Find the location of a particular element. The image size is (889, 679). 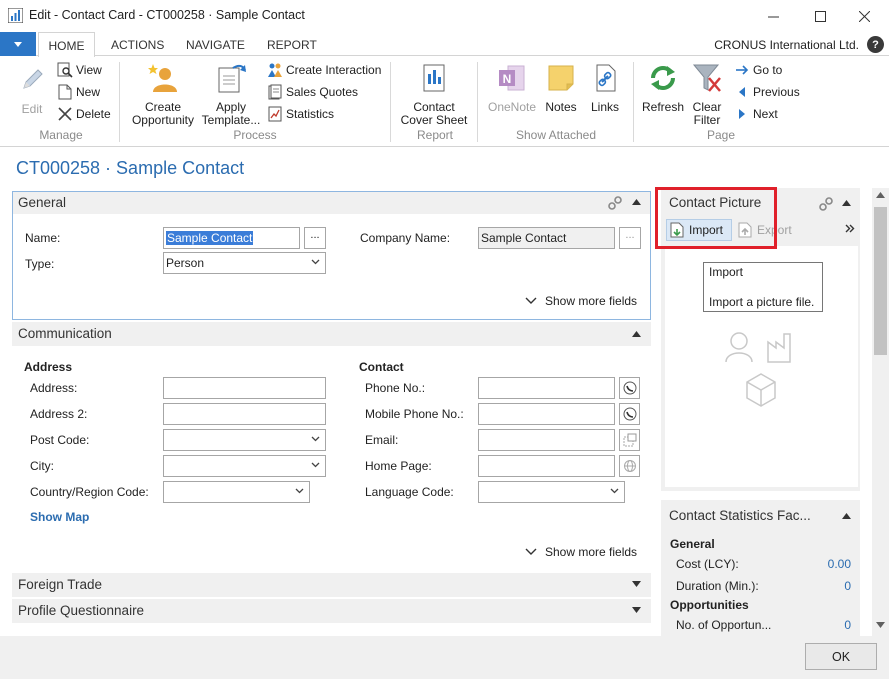

link-icon is located at coordinates (606, 78).